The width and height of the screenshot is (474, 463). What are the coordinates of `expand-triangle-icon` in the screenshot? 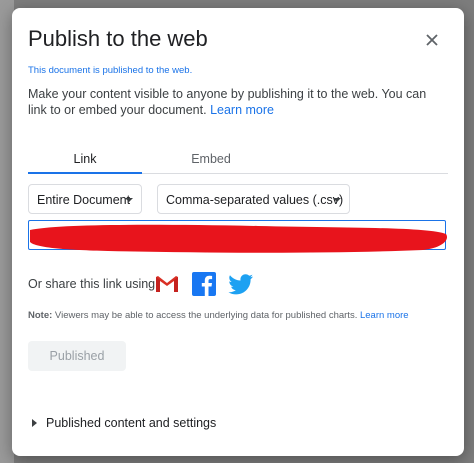 It's located at (34, 423).